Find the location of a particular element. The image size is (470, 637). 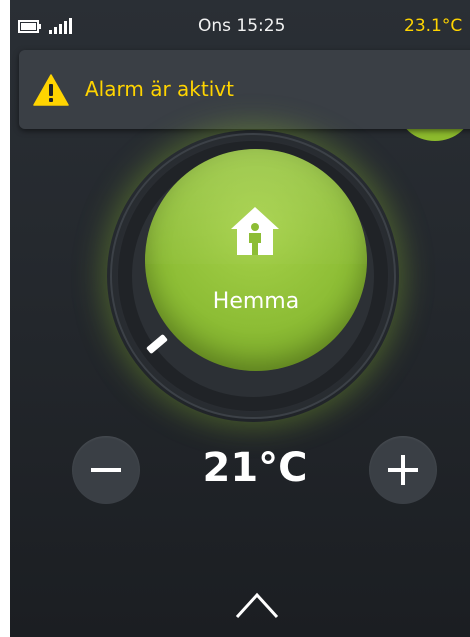

mode-label: Hemma is located at coordinates (256, 301).